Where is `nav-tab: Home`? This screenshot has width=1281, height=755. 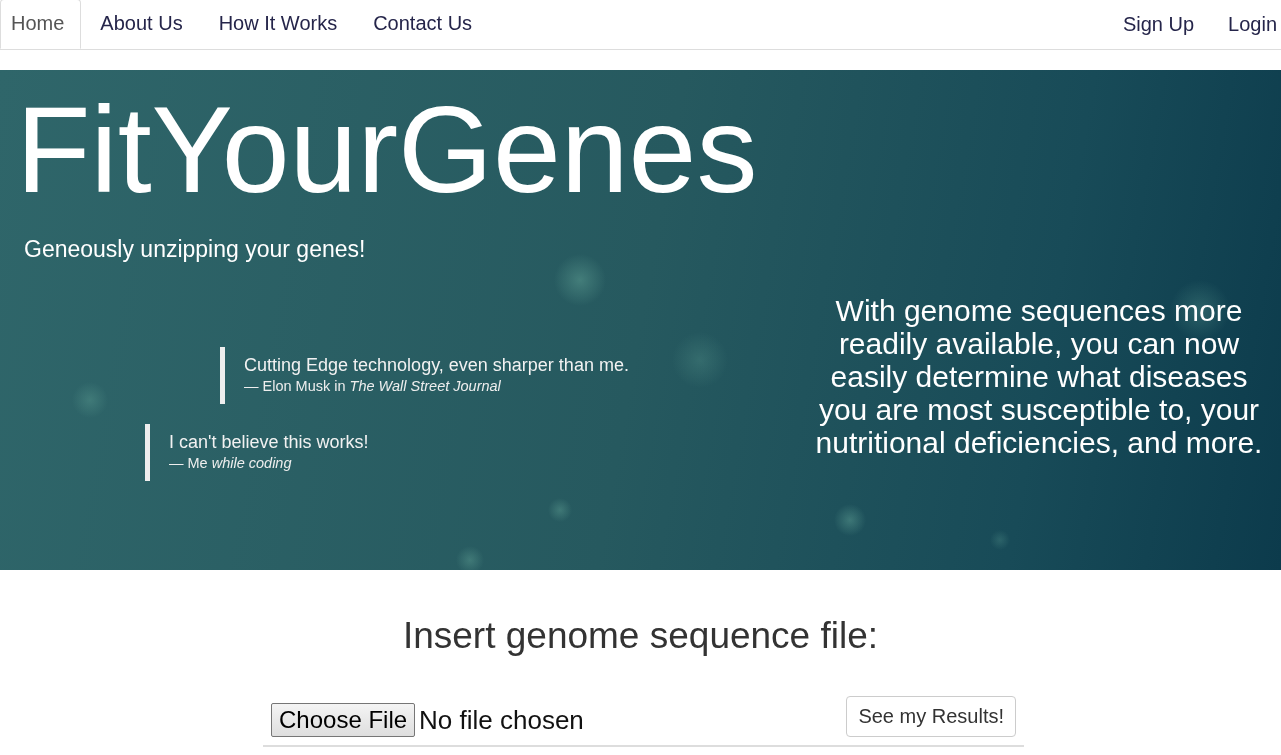
nav-tab: Home is located at coordinates (41, 24).